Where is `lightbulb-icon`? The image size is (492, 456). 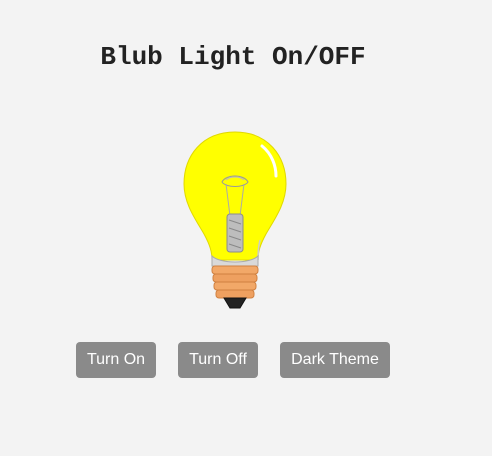
lightbulb-icon is located at coordinates (235, 221).